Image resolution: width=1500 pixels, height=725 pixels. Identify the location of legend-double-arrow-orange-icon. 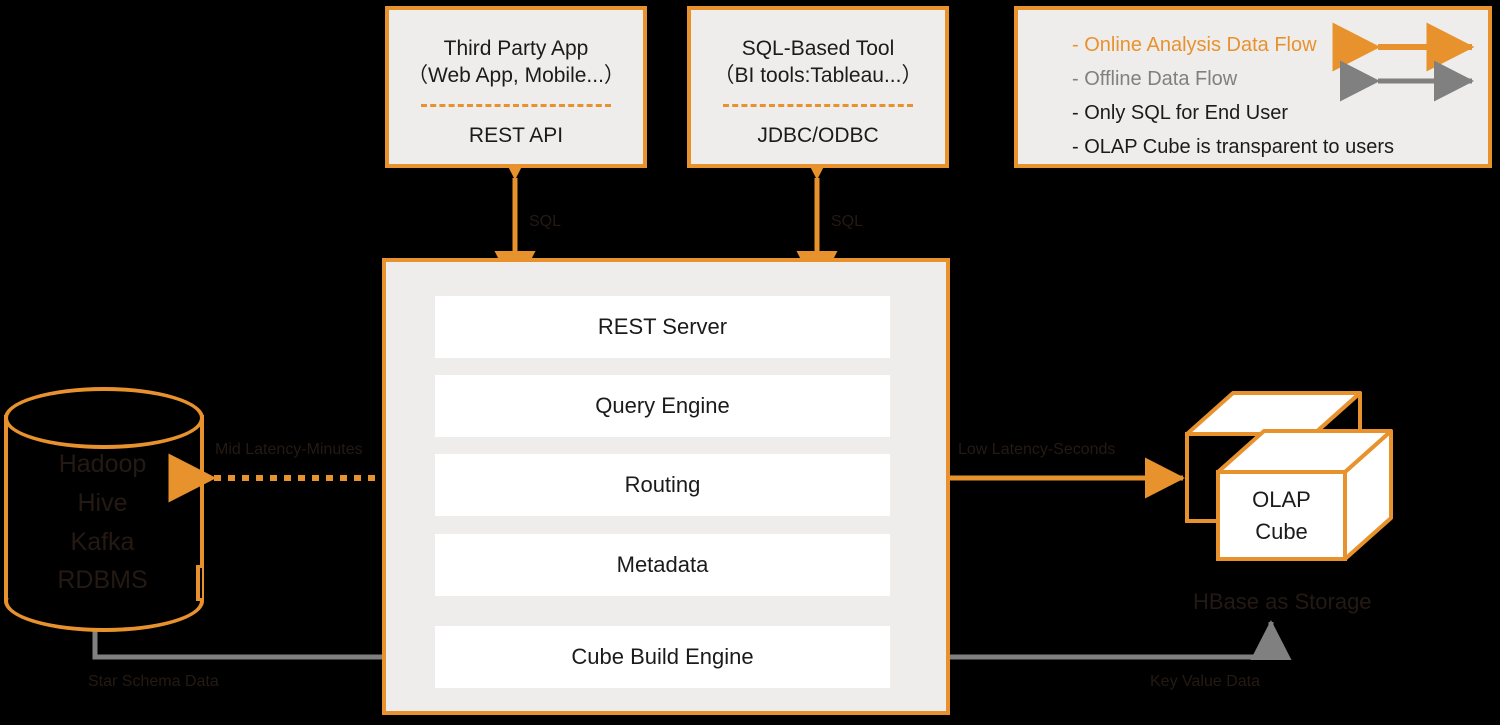
(1403, 47).